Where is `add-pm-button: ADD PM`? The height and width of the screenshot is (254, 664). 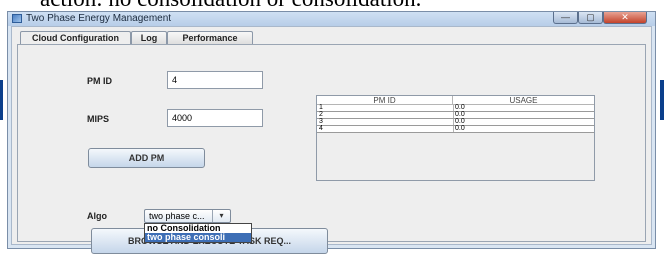
add-pm-button: ADD PM is located at coordinates (146, 158).